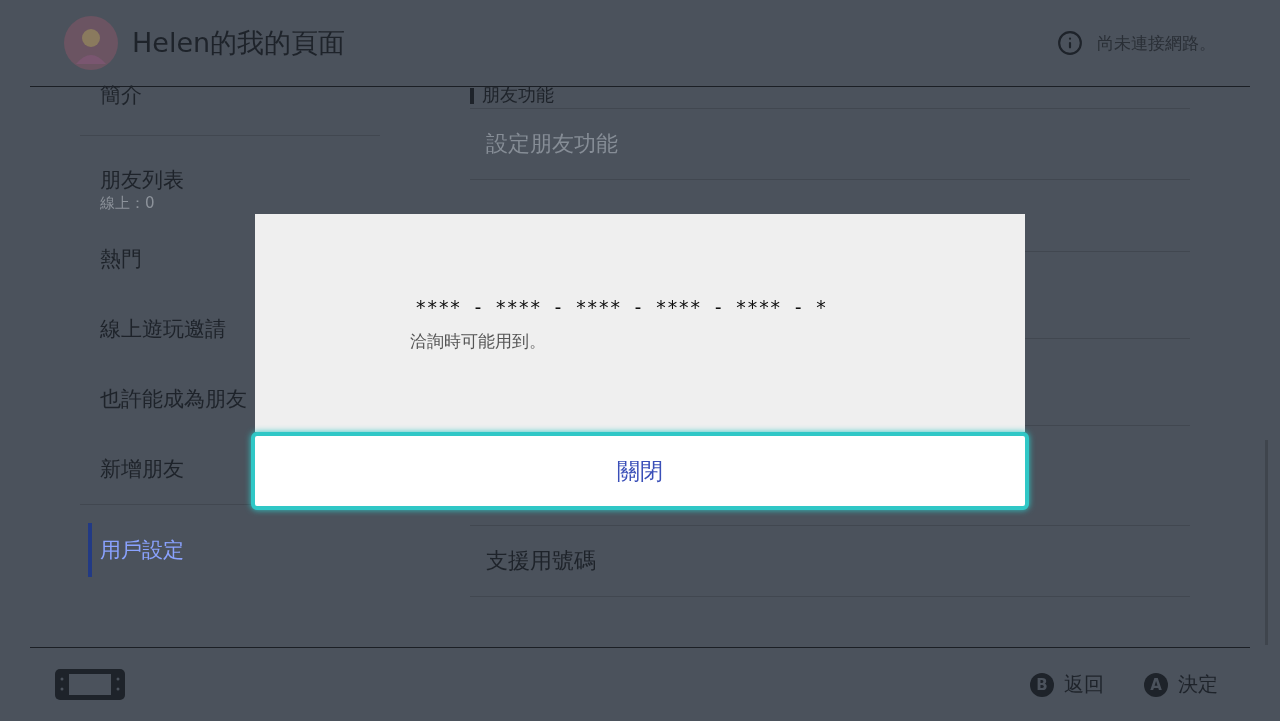 The width and height of the screenshot is (1280, 721). What do you see at coordinates (621, 307) in the screenshot?
I see `support-code: **** - **** - **** - **** - **** - *` at bounding box center [621, 307].